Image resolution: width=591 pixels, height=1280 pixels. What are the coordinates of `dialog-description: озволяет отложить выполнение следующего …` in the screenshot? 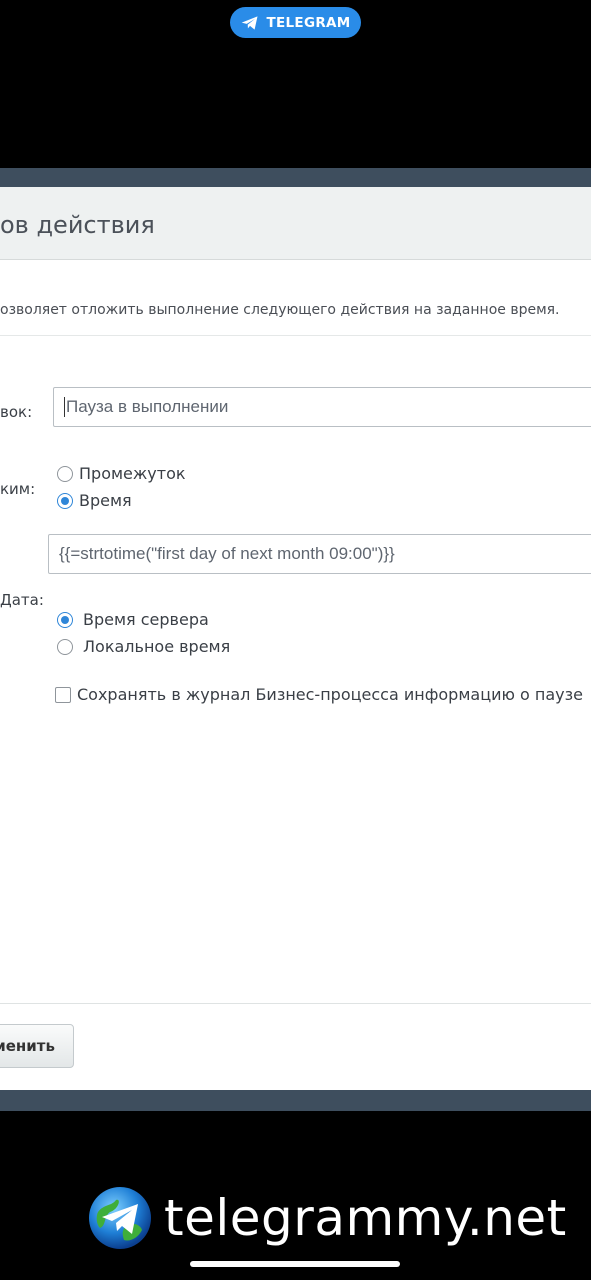 It's located at (280, 310).